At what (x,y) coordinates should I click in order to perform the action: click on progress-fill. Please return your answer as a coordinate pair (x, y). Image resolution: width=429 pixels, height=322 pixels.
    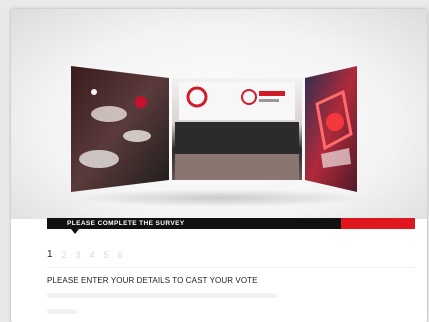
    Looking at the image, I should click on (378, 223).